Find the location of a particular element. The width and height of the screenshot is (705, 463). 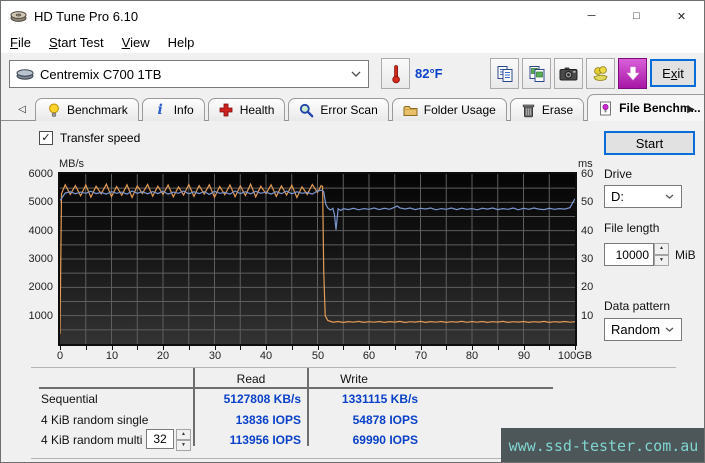

copy-image-button is located at coordinates (536, 73).